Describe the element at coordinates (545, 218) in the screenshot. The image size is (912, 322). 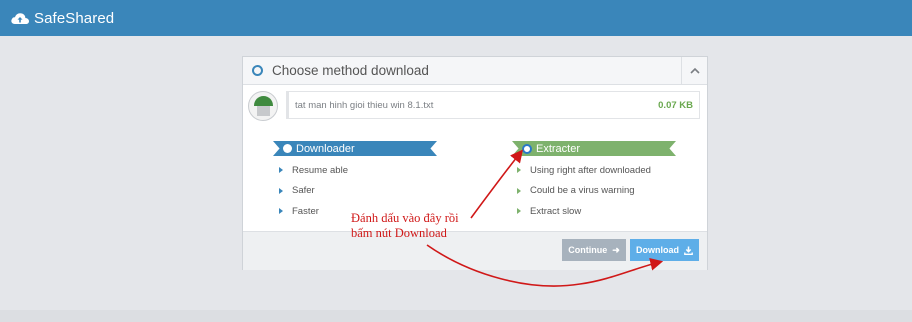
I see `annotation-arrows` at that location.